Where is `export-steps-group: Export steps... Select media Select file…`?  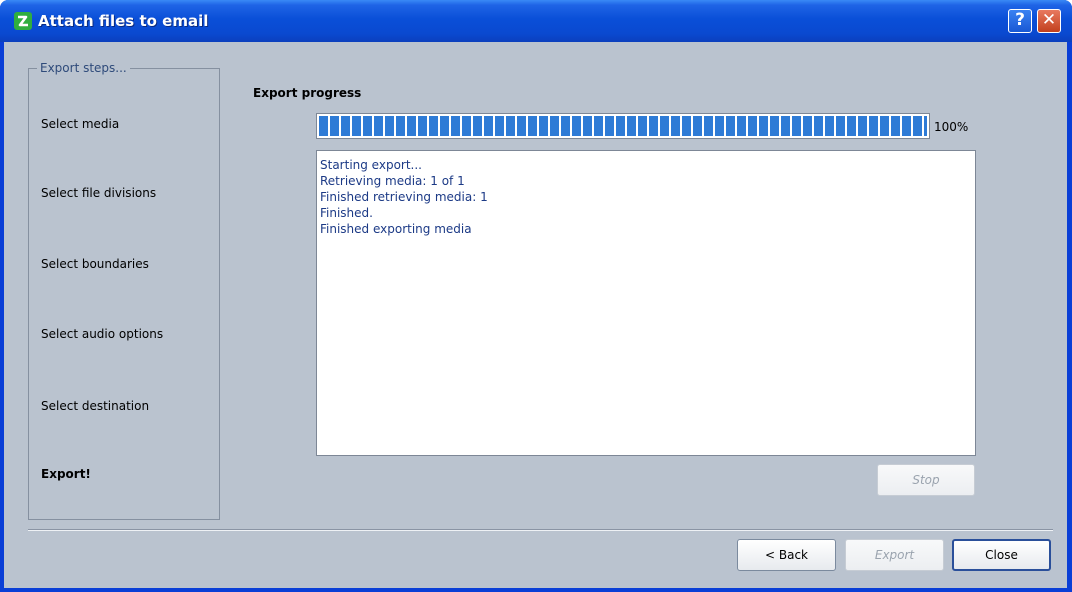
export-steps-group: Export steps... Select media Select file… is located at coordinates (124, 290).